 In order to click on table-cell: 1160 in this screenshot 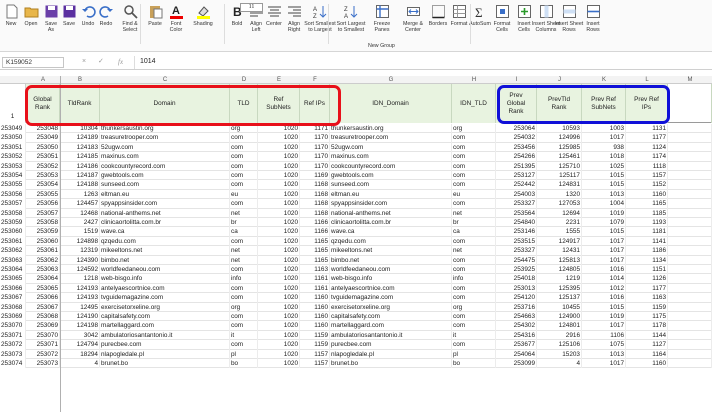, I will do `click(315, 317)`.